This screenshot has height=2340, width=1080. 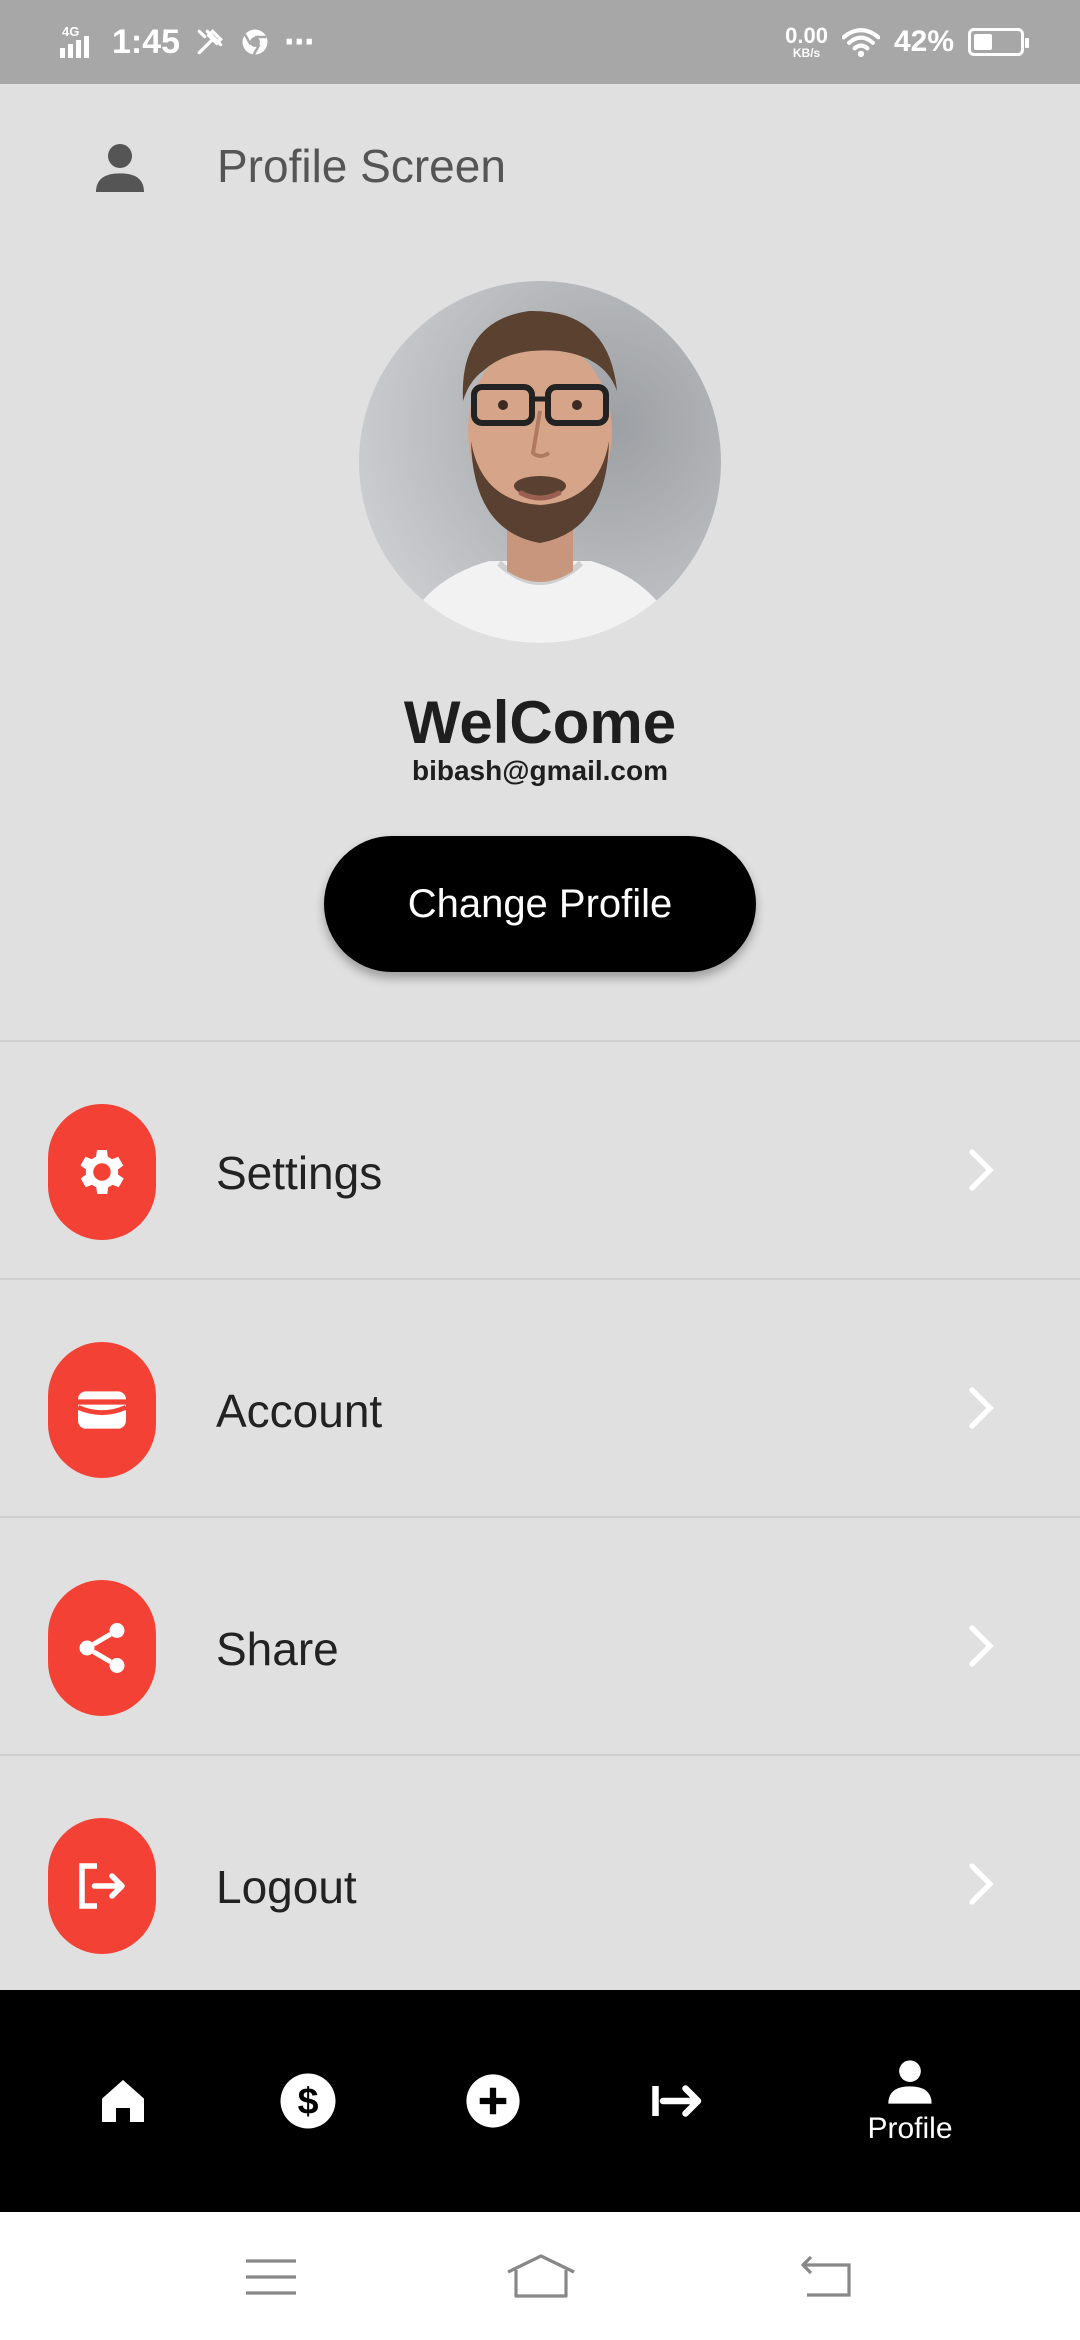 What do you see at coordinates (540, 1397) in the screenshot?
I see `menu-item-account: Account` at bounding box center [540, 1397].